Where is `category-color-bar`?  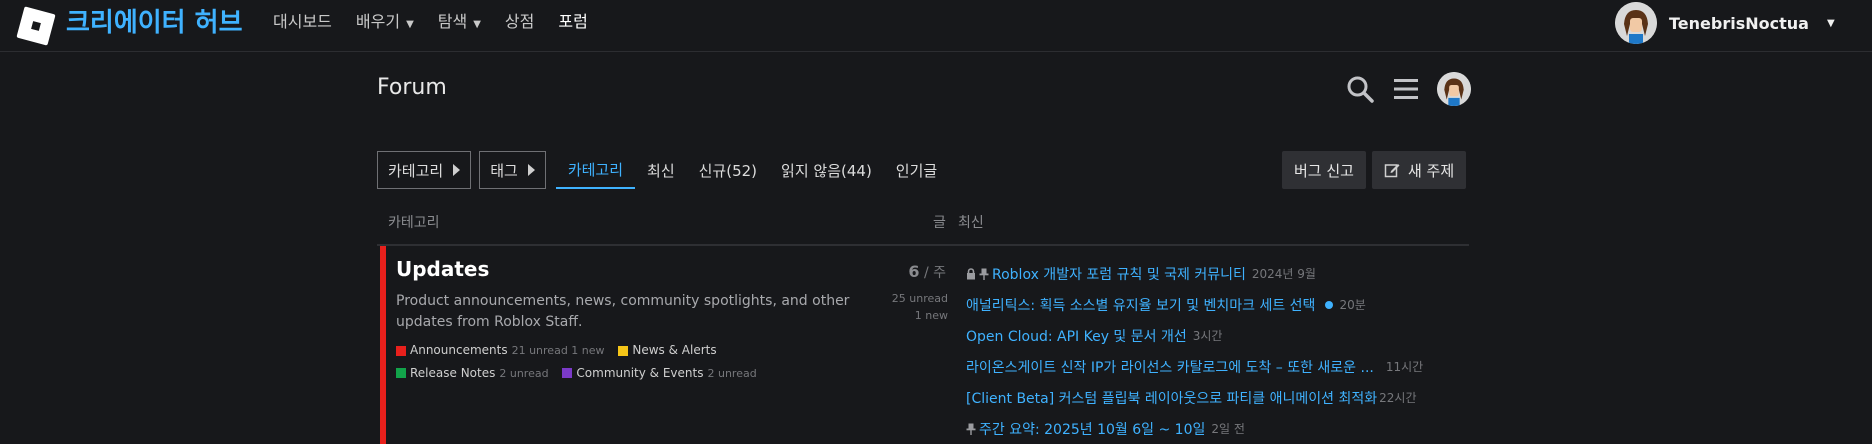
category-color-bar is located at coordinates (383, 345).